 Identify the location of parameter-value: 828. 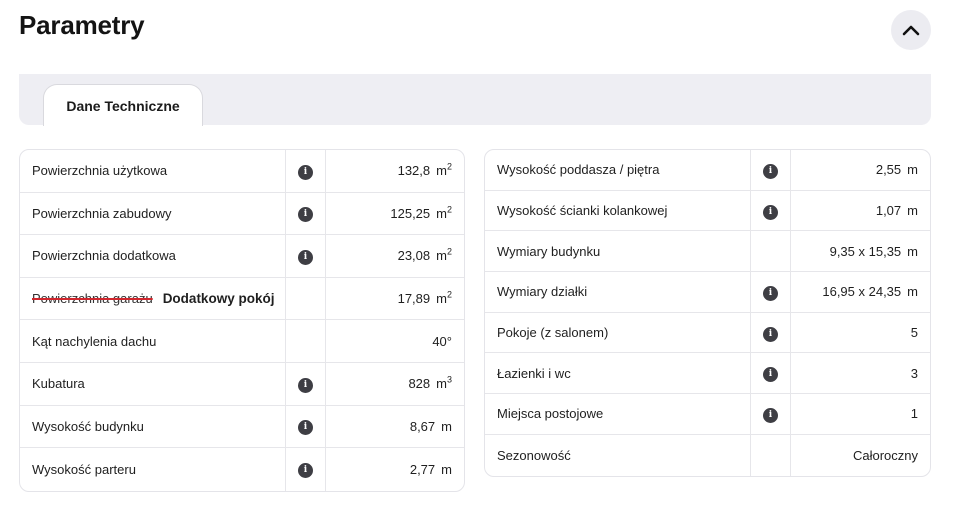
(419, 384).